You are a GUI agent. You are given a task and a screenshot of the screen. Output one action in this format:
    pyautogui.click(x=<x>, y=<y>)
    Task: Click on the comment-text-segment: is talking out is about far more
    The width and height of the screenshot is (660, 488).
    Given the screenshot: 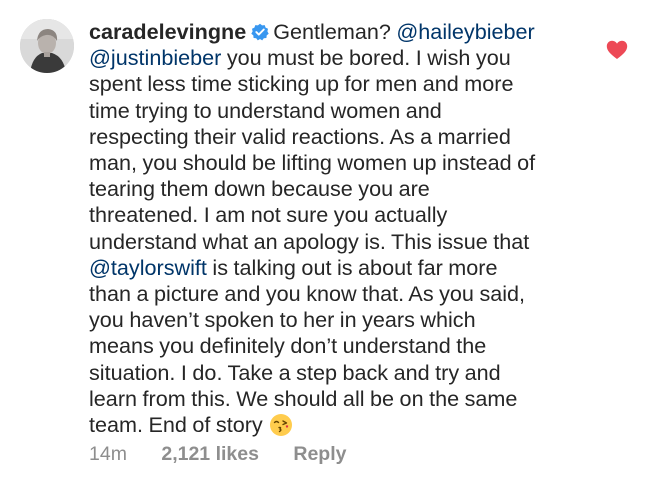 What is the action you would take?
    pyautogui.click(x=352, y=267)
    